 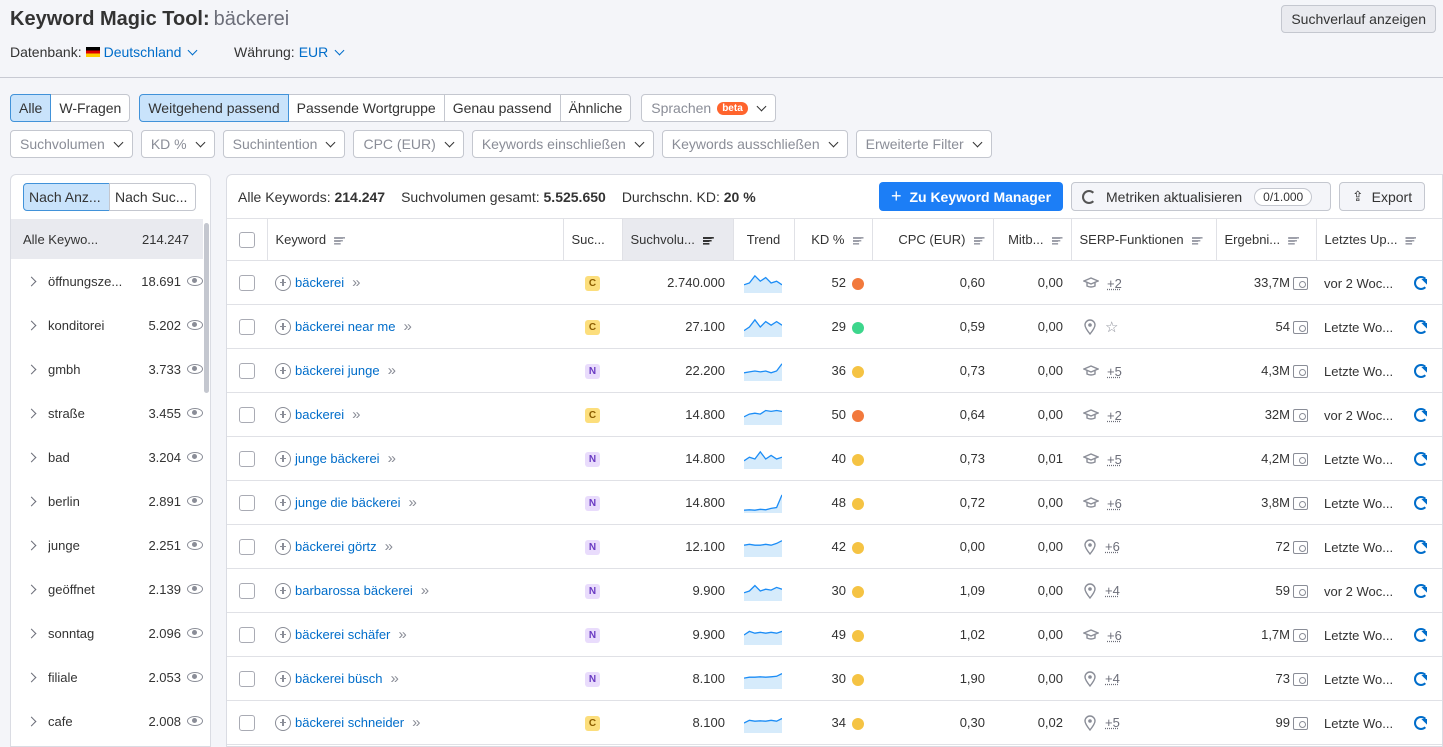 What do you see at coordinates (107, 413) in the screenshot?
I see `group-item: straße 3.455` at bounding box center [107, 413].